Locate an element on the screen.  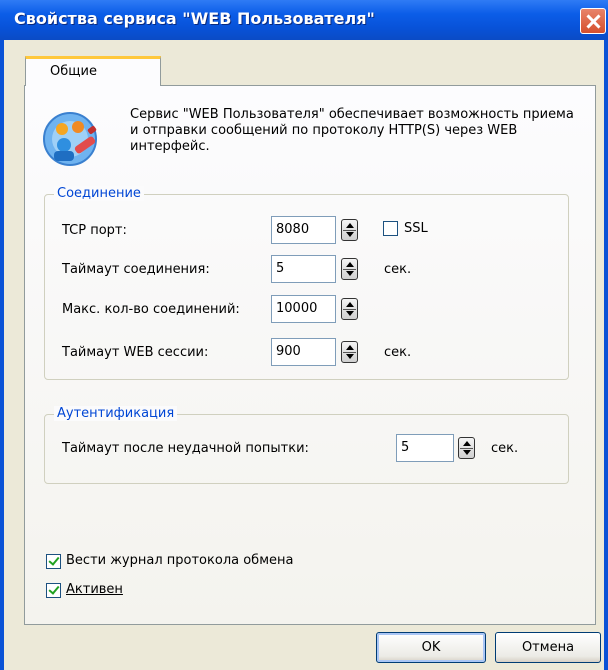
auth-fail-timeout-label: Таймаут после неудачной попытки: is located at coordinates (185, 448).